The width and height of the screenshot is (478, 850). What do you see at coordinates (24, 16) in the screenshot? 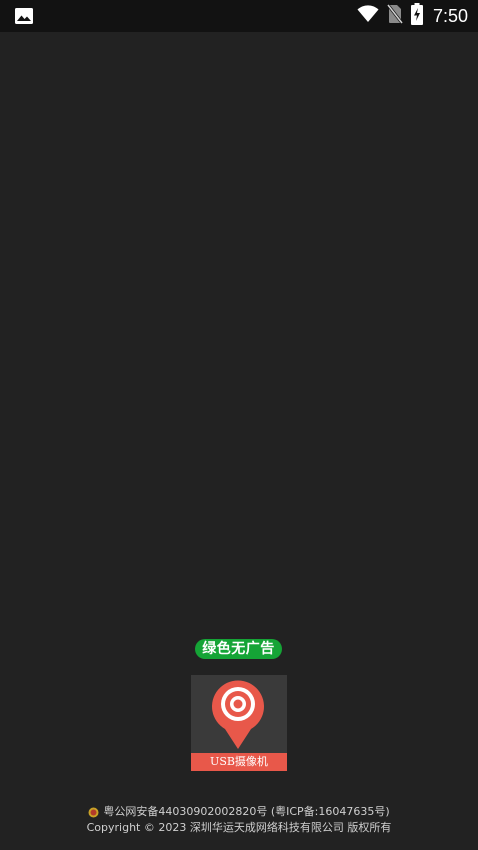
I see `image-icon` at bounding box center [24, 16].